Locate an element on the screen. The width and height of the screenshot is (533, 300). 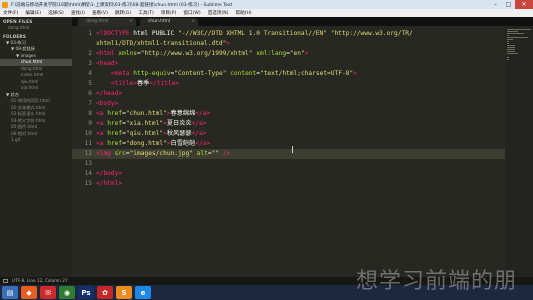
line-number: 6 is located at coordinates (90, 93).